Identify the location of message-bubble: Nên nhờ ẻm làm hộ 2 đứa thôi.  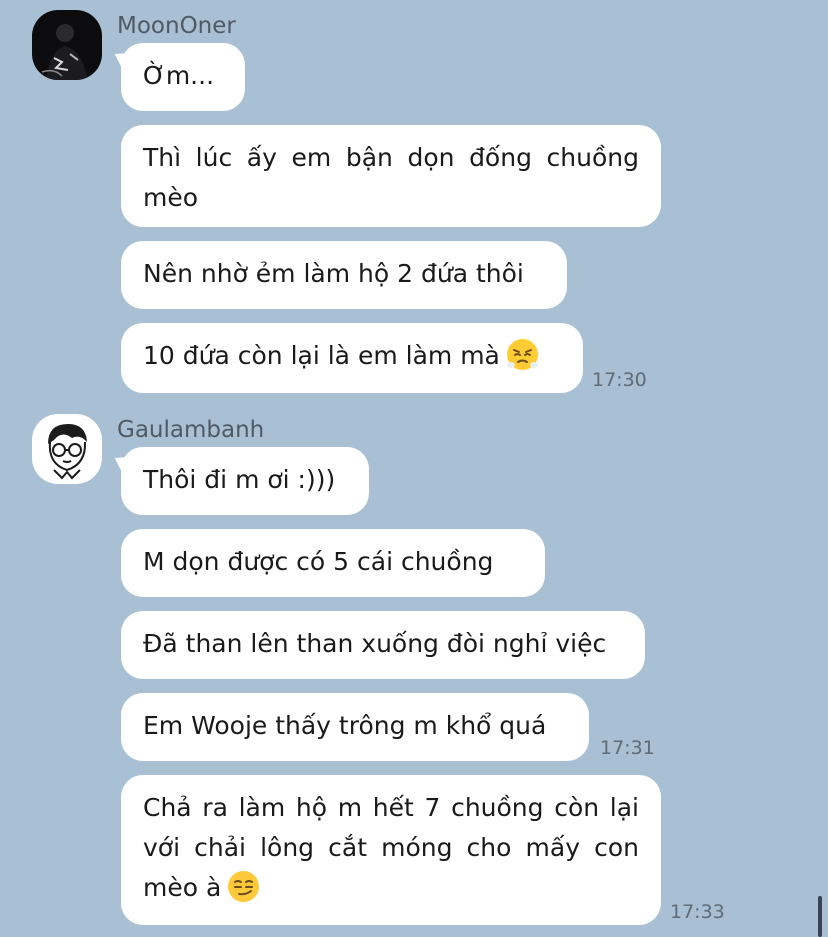
(344, 275).